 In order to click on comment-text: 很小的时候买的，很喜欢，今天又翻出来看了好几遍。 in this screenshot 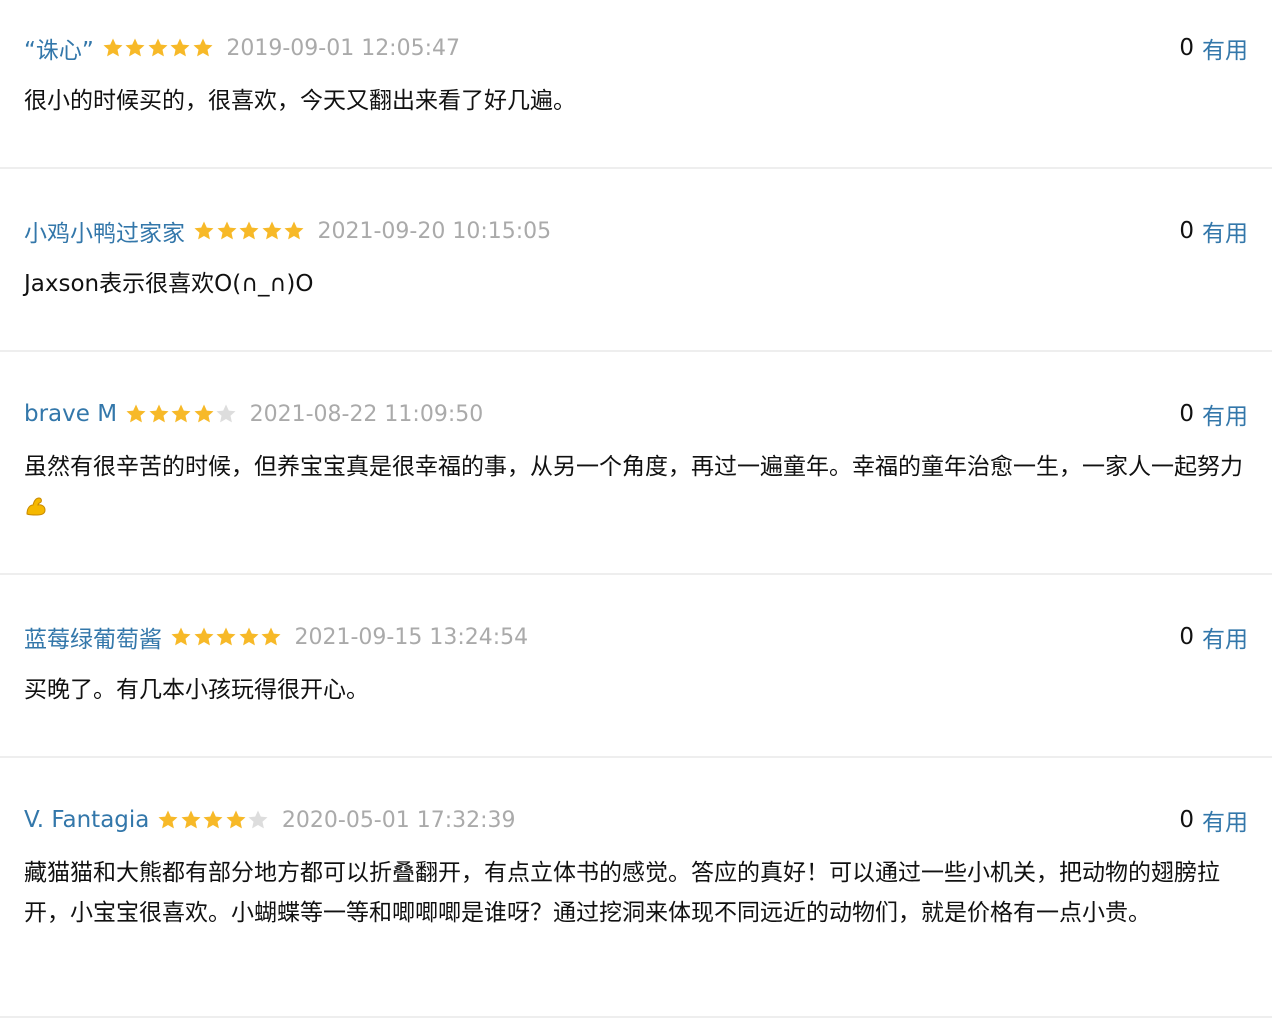, I will do `click(636, 101)`.